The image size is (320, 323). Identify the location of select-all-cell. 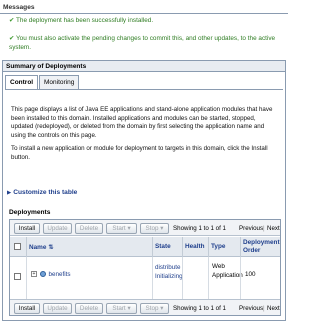
(18, 247).